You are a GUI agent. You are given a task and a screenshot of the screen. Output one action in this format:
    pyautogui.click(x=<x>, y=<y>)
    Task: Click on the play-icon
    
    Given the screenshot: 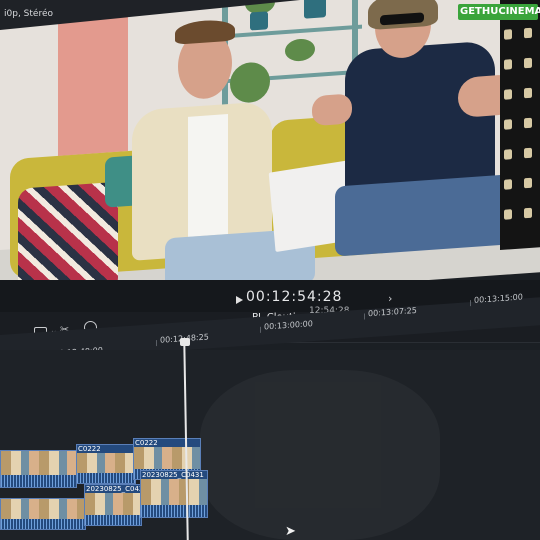 What is the action you would take?
    pyautogui.click(x=239, y=300)
    